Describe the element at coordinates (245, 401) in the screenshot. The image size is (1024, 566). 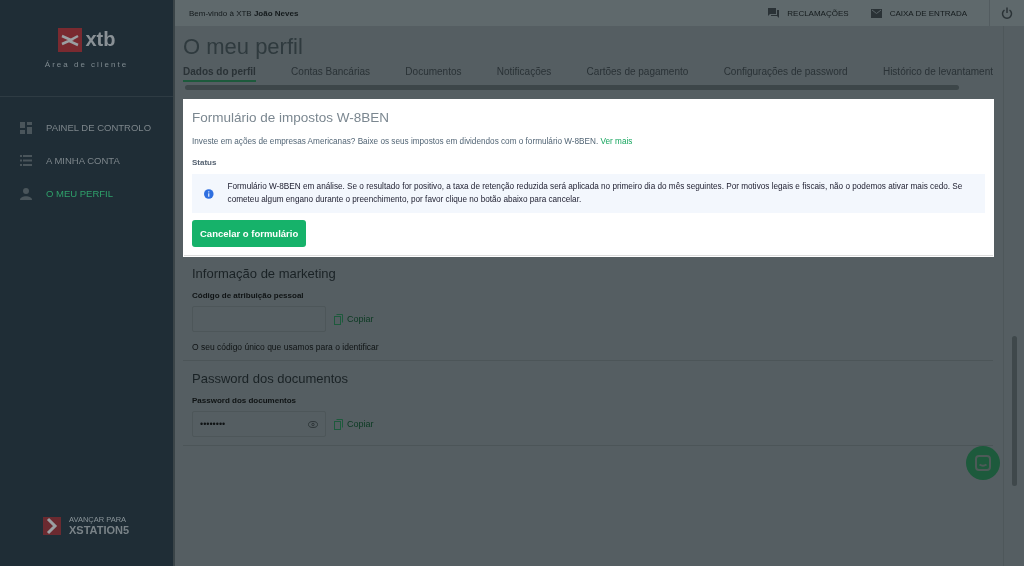
I see `field-label: Password dos documentos` at that location.